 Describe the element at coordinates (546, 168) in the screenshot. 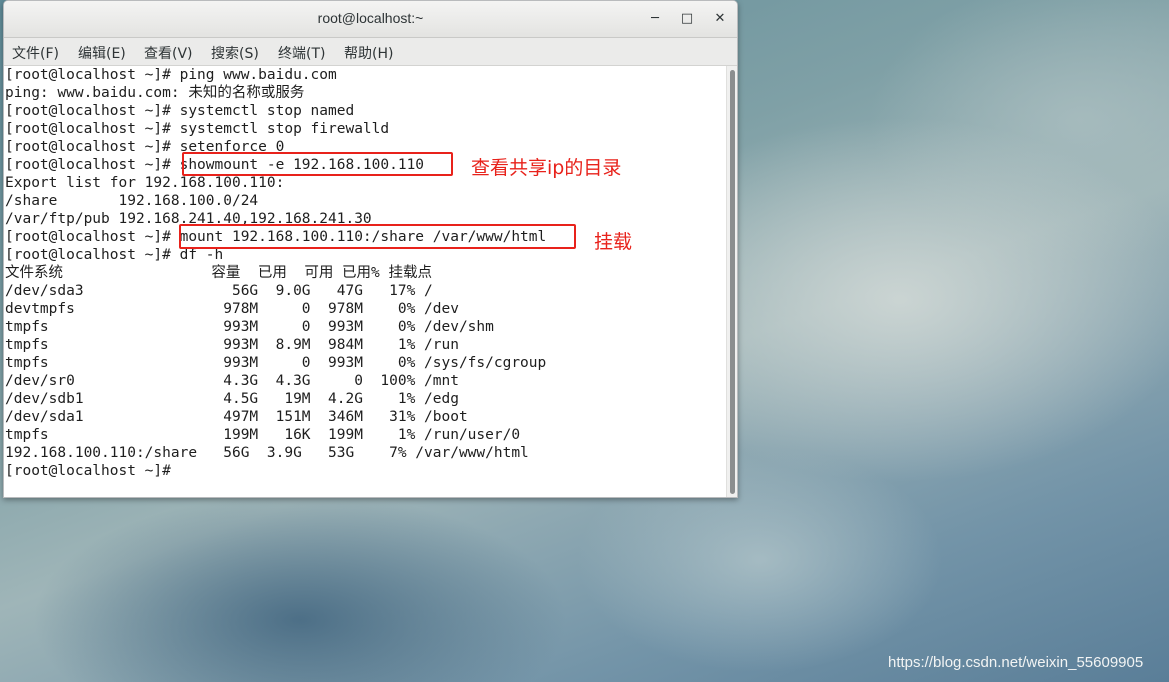

I see `showmount-annotation: 查看共享ip的目录` at that location.